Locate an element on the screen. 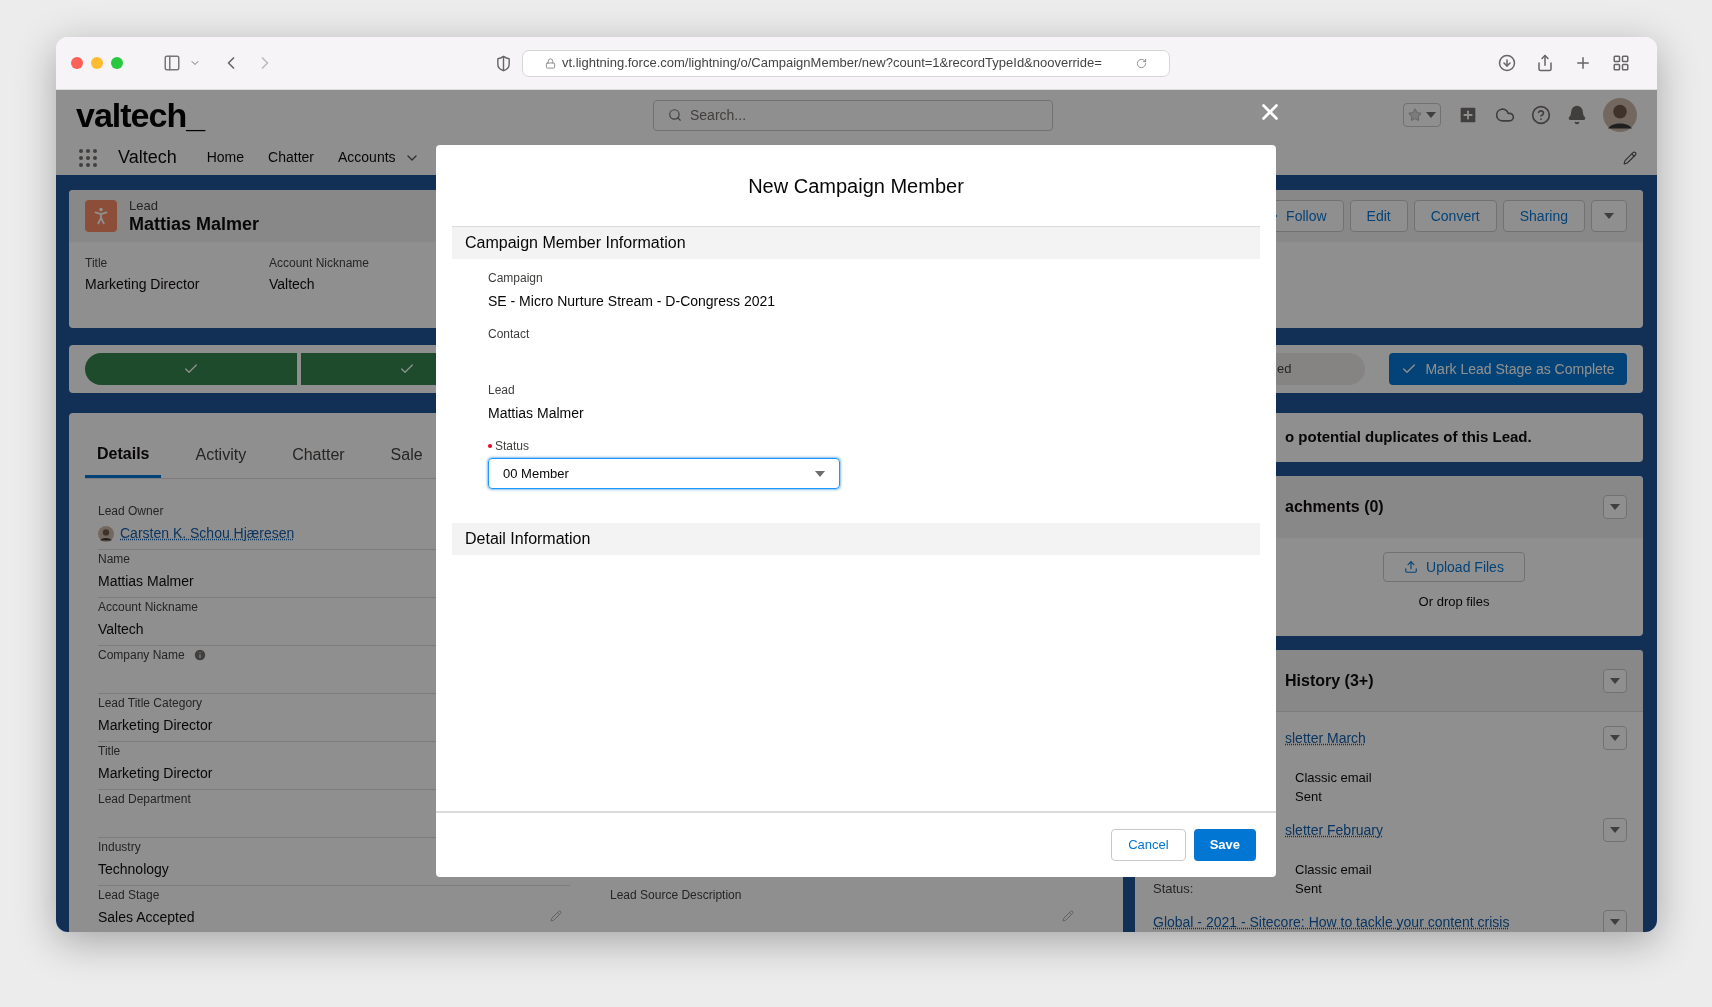  field-value: SE - Micro Nurture Stream - D-Congress 2021 is located at coordinates (632, 301).